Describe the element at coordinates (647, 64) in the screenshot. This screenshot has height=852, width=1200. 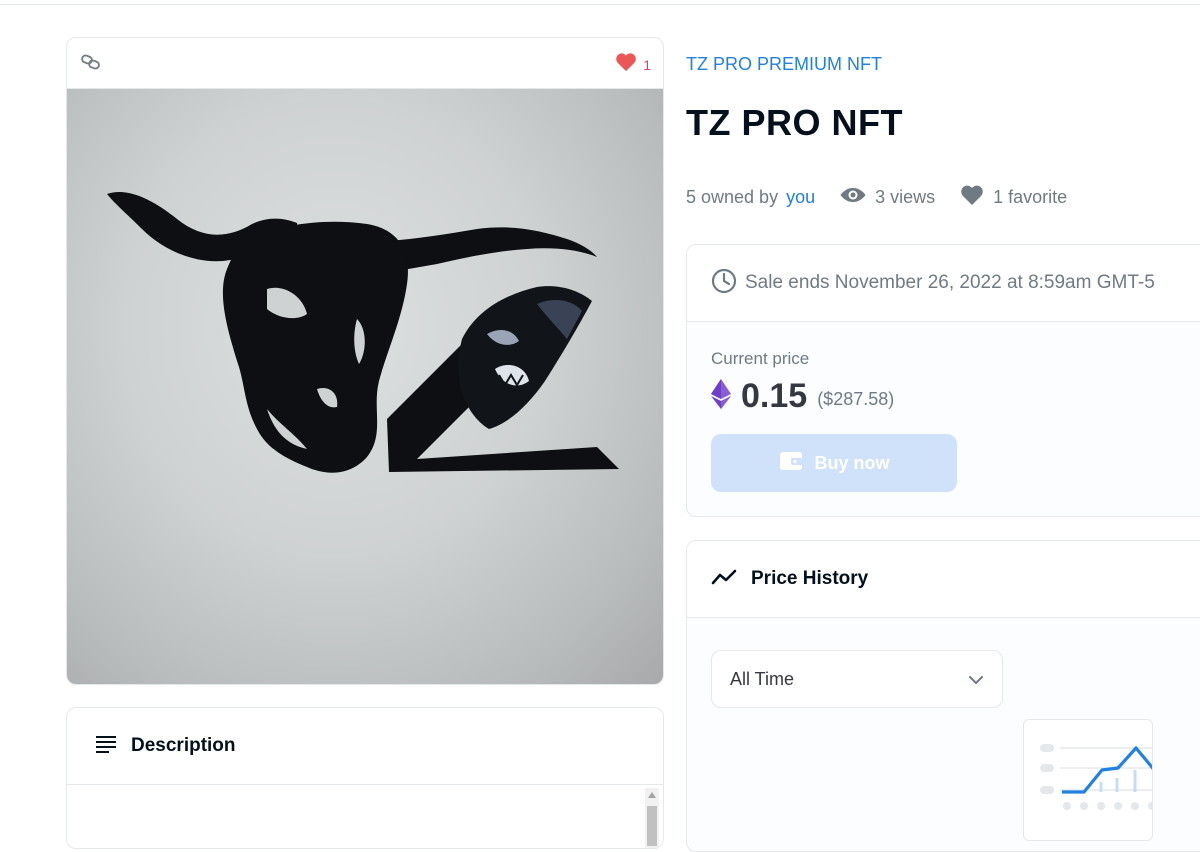
I see `favorite-count: 1` at that location.